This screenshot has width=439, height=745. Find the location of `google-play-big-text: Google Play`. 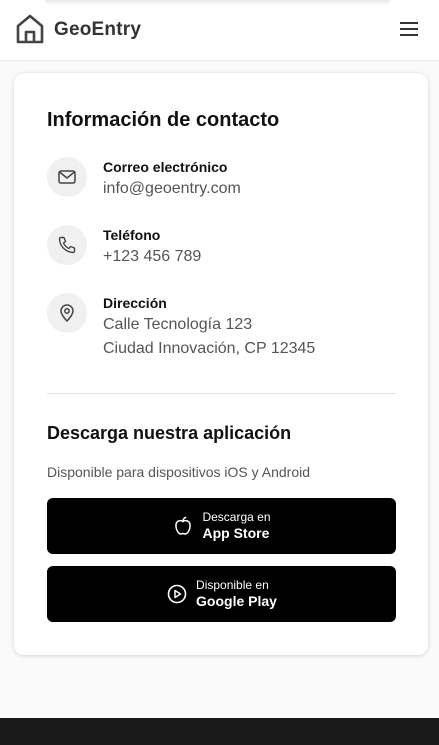

google-play-big-text: Google Play is located at coordinates (236, 600).